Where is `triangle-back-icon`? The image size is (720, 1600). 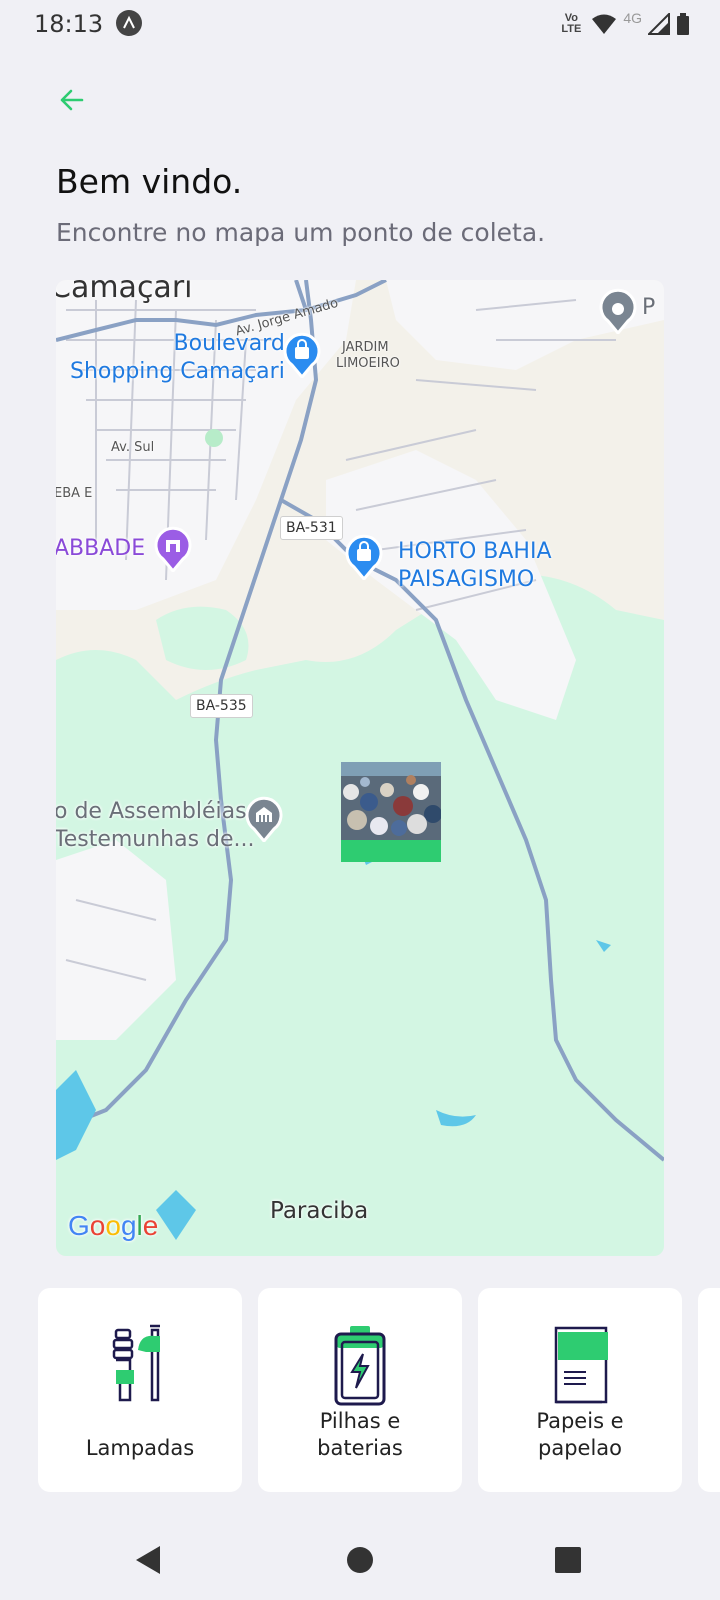 triangle-back-icon is located at coordinates (148, 1560).